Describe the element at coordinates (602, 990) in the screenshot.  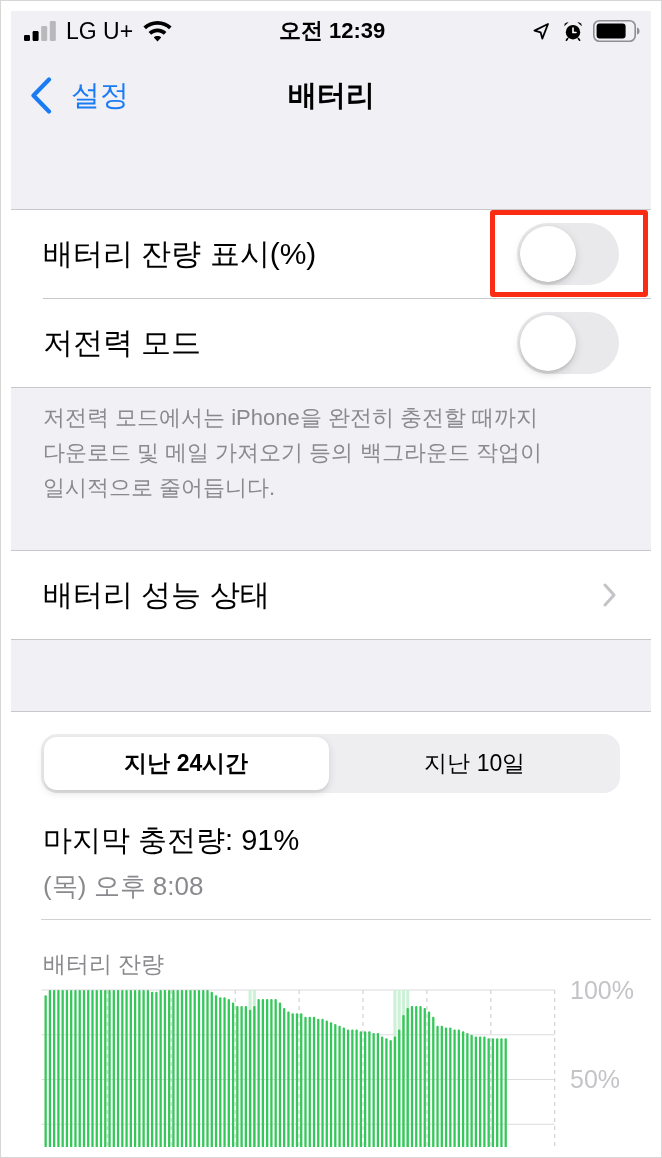
I see `axis-label: 100%` at that location.